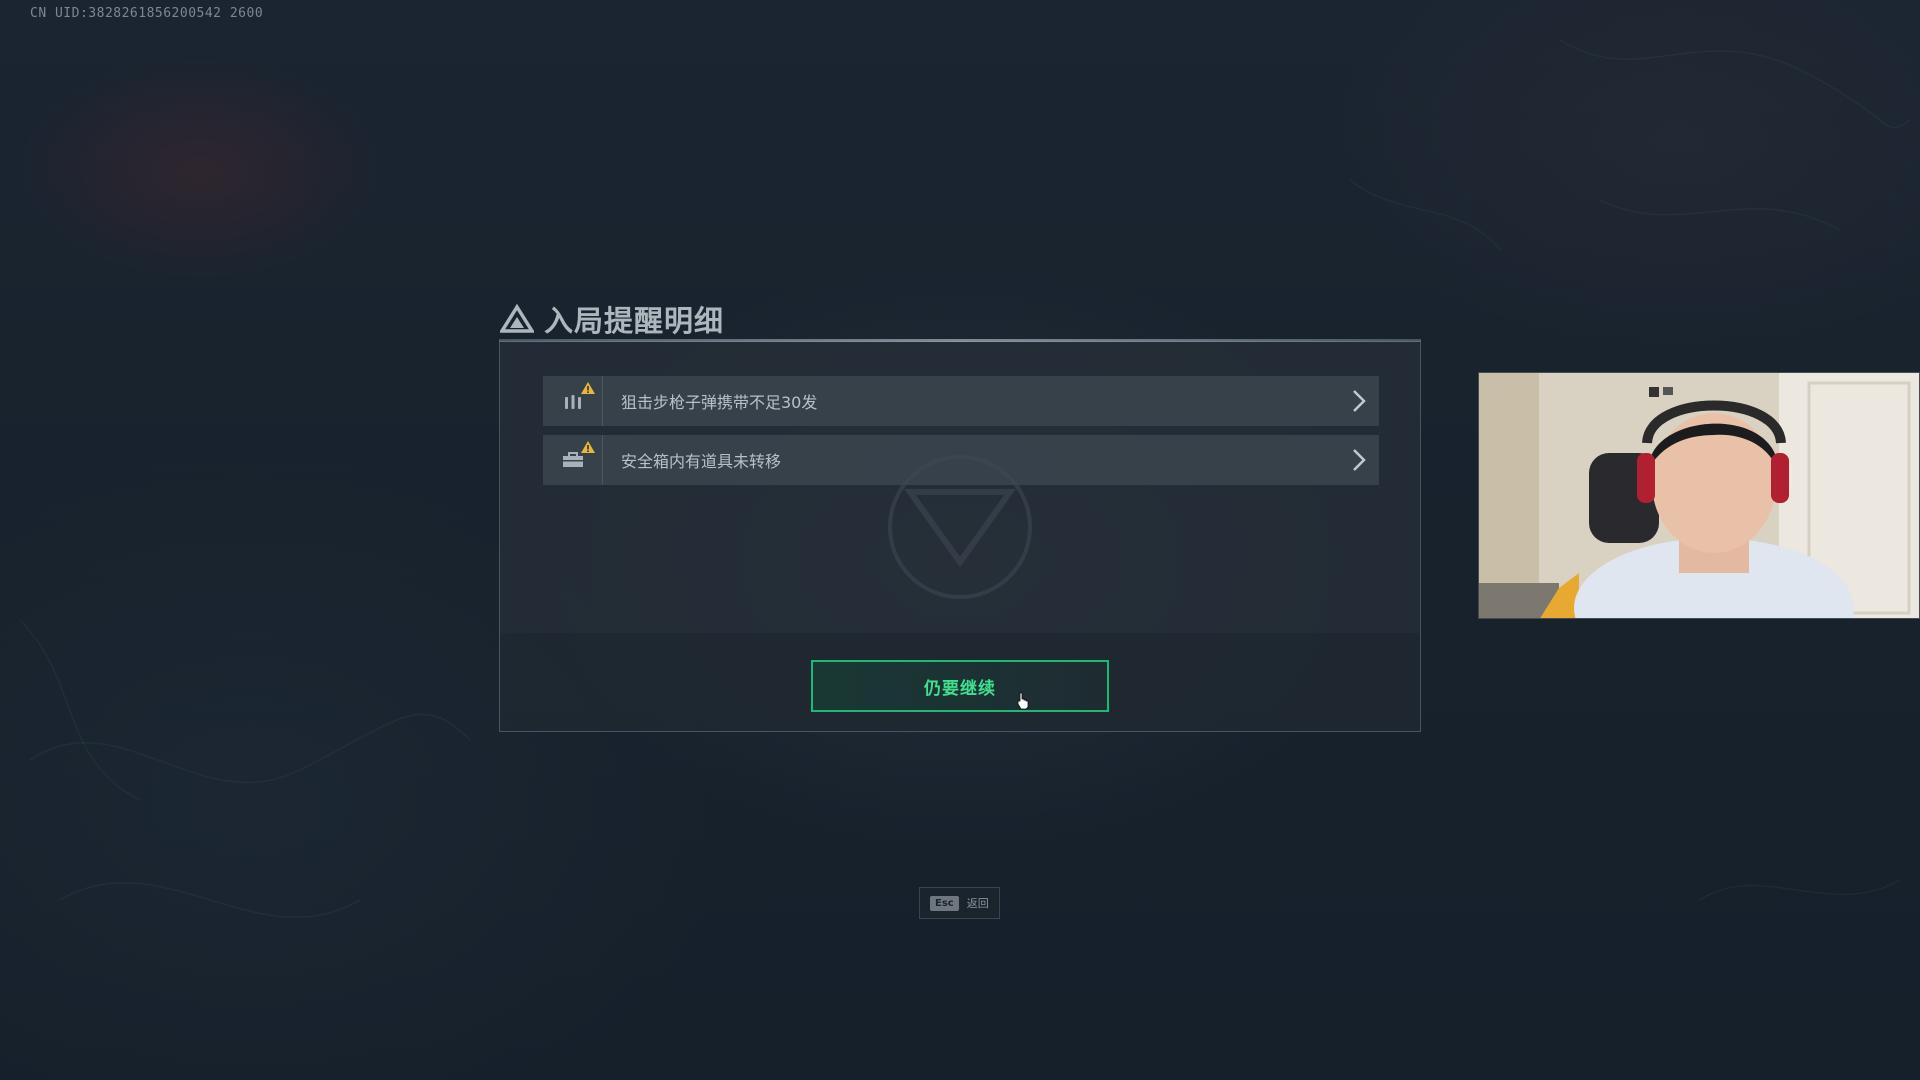 Image resolution: width=1920 pixels, height=1080 pixels. I want to click on alert-label-safe-box: 安全箱内有道具未转移, so click(701, 461).